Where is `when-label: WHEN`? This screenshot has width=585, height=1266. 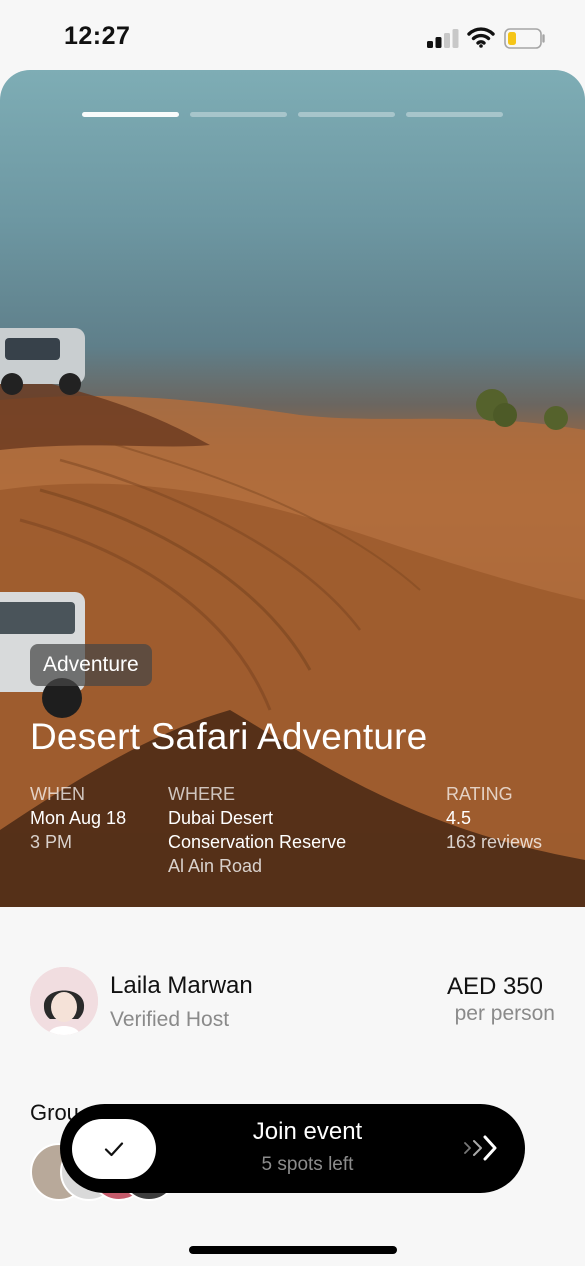
when-label: WHEN is located at coordinates (57, 794).